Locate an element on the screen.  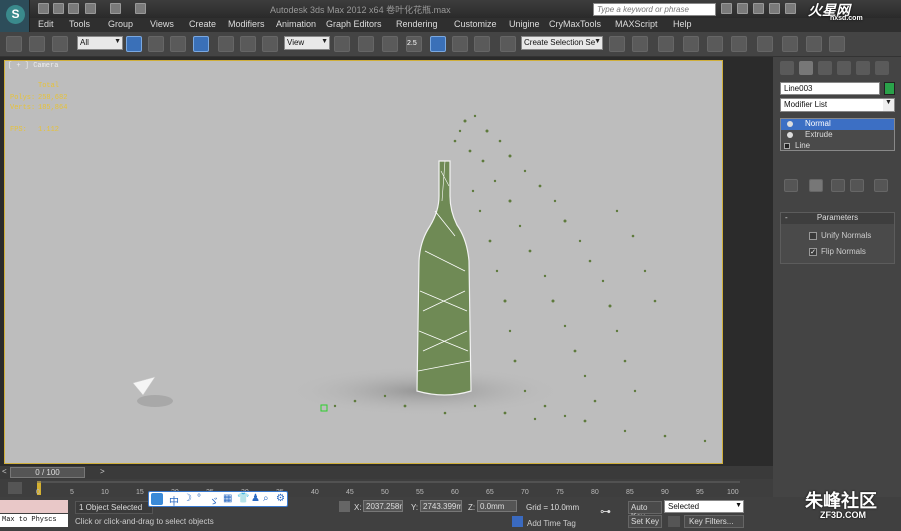
selection-filter-select: All is located at coordinates (100, 43).